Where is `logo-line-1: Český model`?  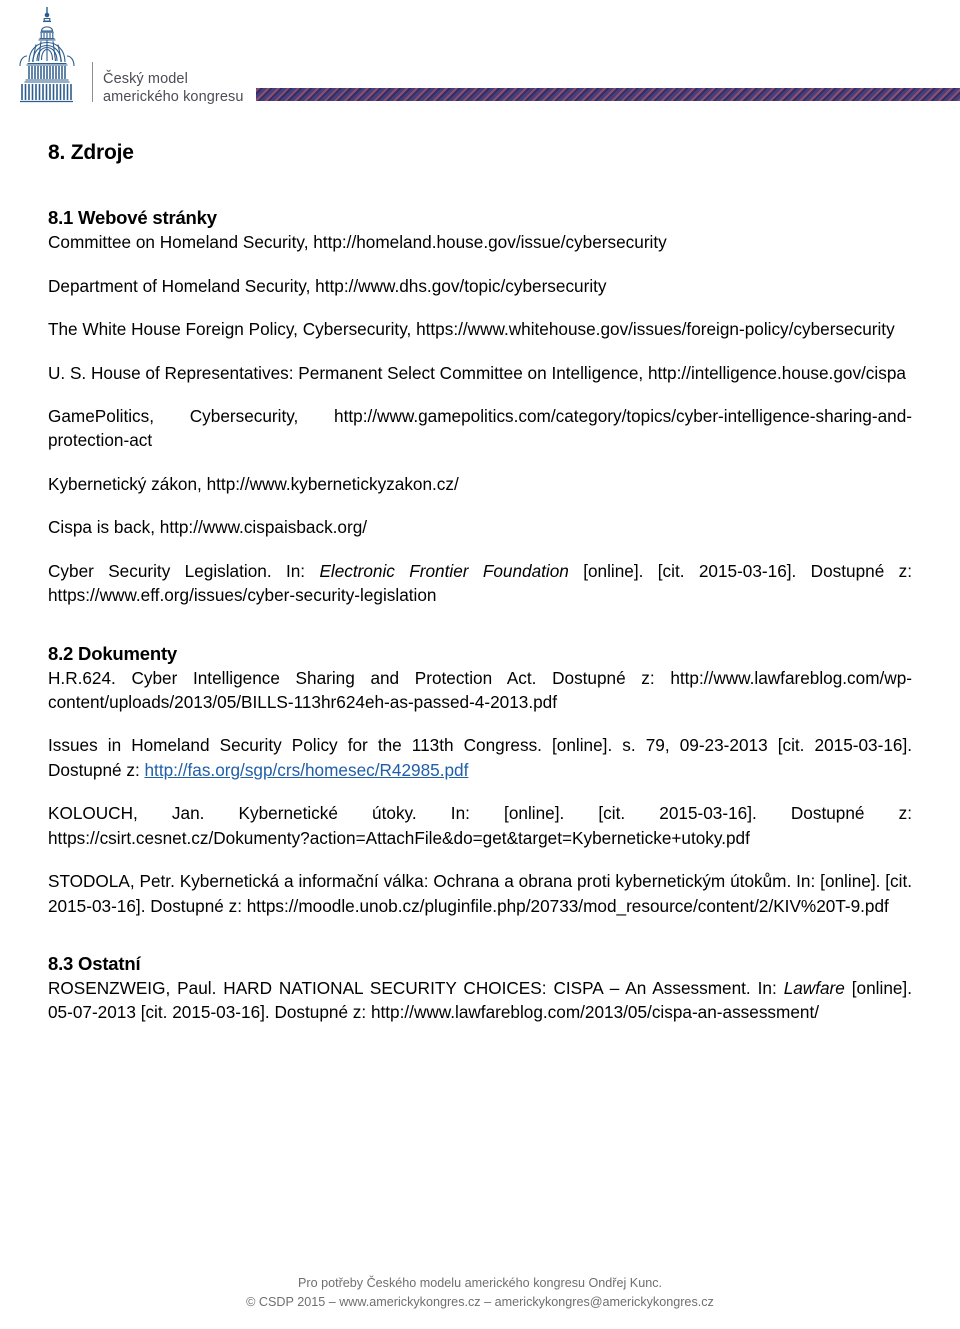
logo-line-1: Český model is located at coordinates (145, 78).